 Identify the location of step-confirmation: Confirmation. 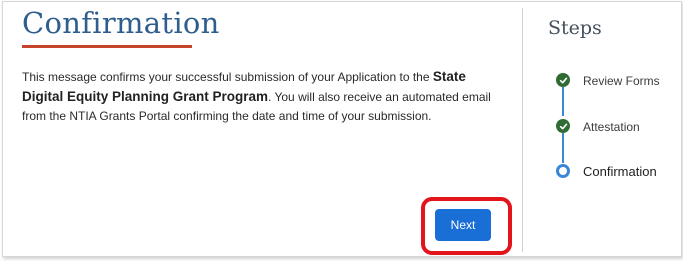
(620, 171).